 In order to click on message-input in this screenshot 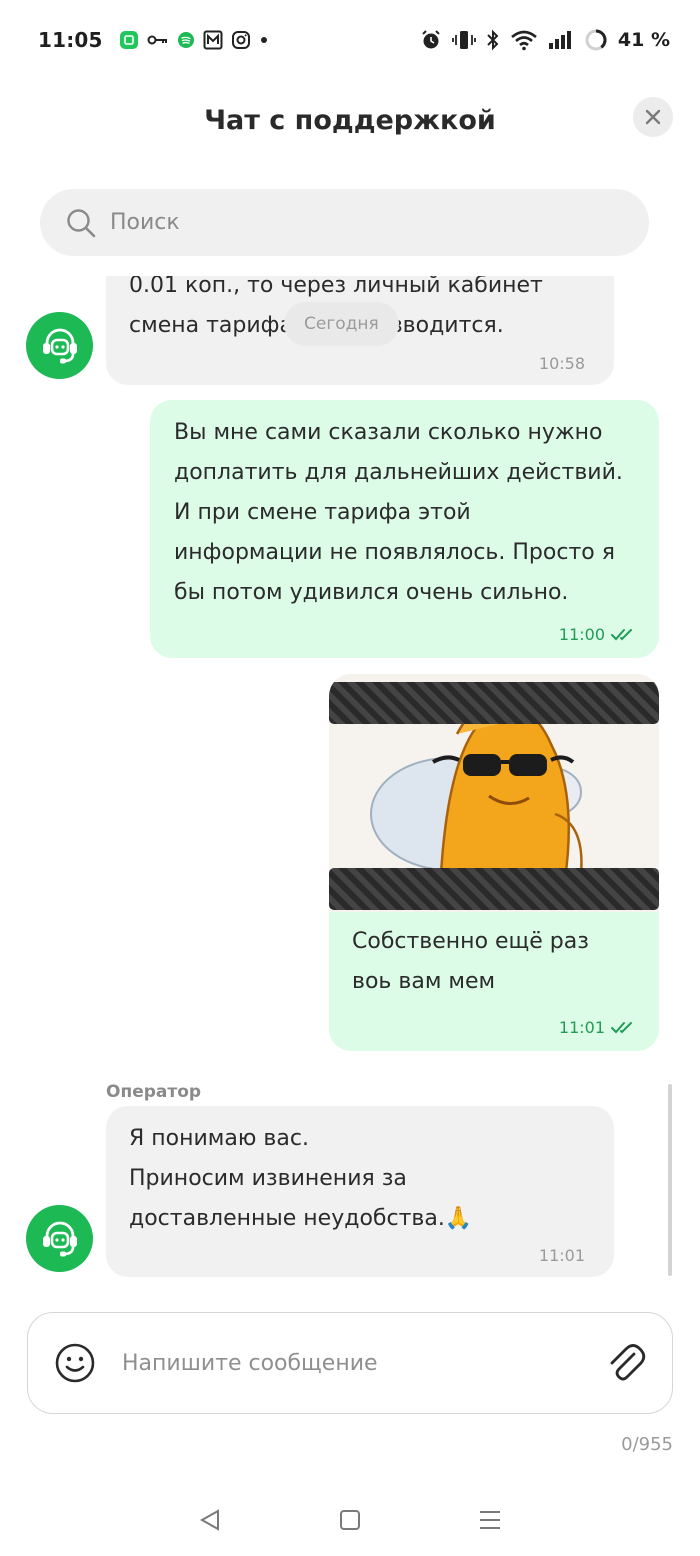, I will do `click(352, 1363)`.